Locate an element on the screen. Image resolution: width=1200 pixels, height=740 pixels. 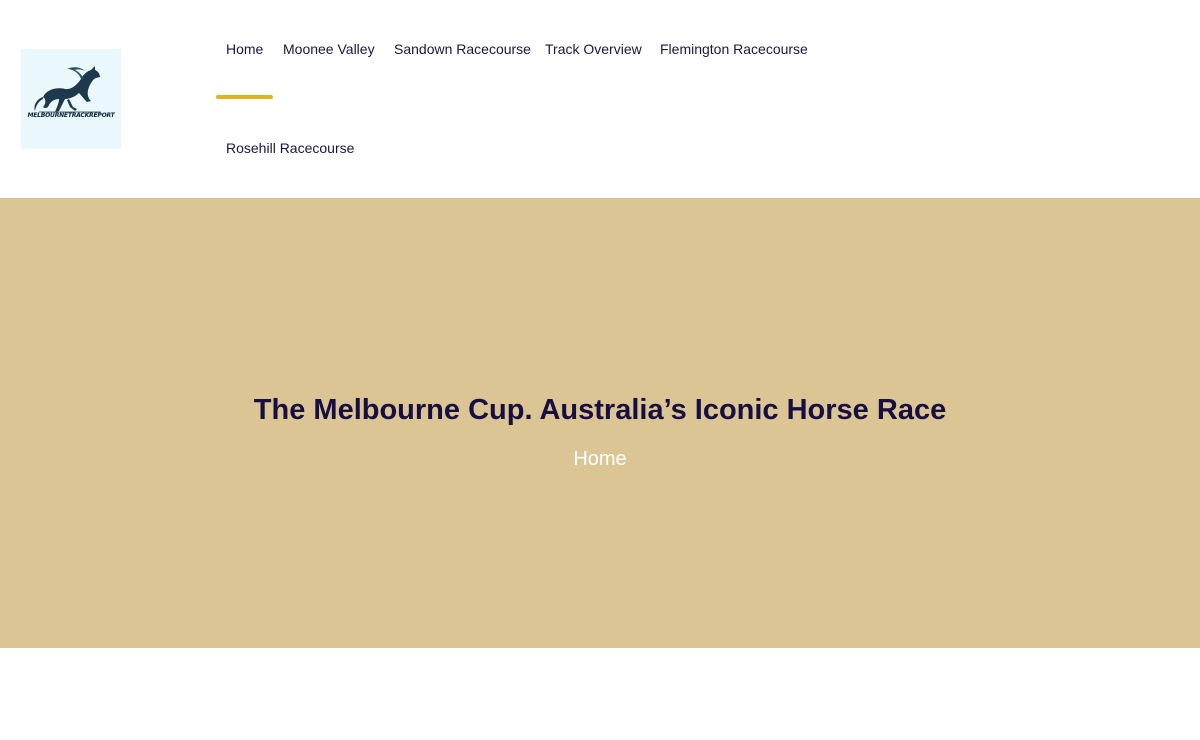
breadcrumb-home-link: Home is located at coordinates (599, 459).